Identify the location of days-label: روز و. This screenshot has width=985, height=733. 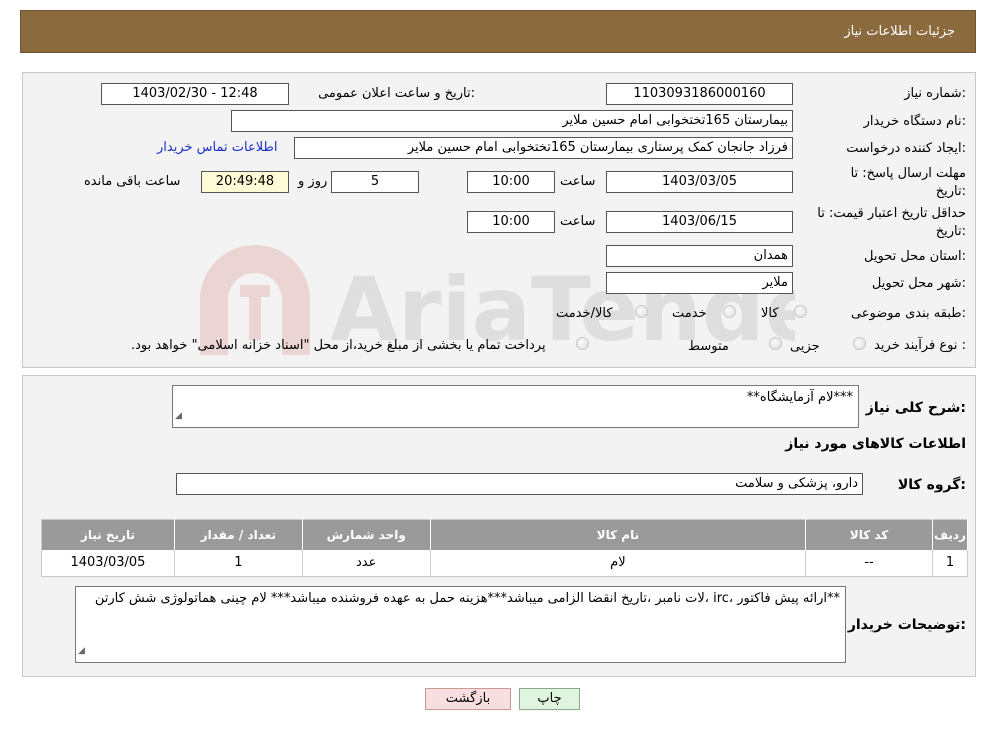
(313, 181).